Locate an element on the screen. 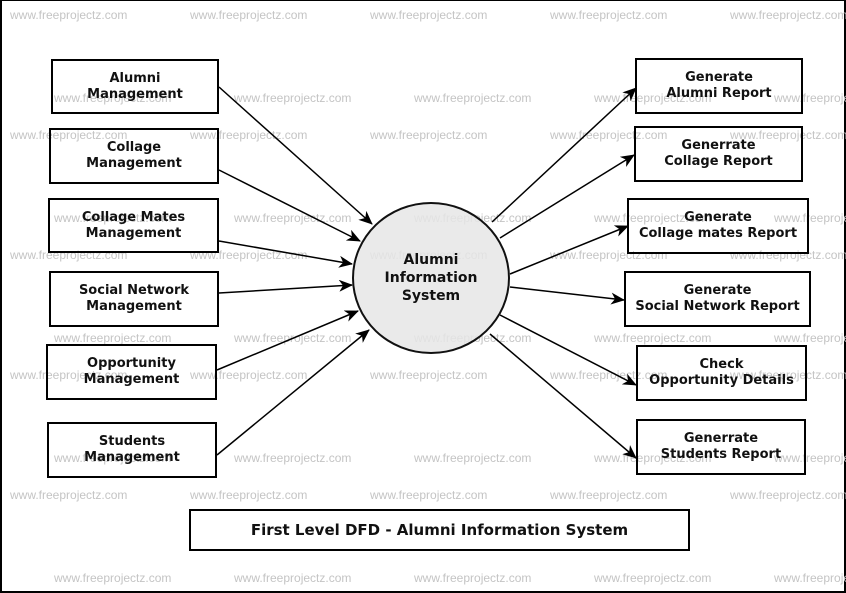 Image resolution: width=846 pixels, height=593 pixels. entity-students-management: Students Management is located at coordinates (132, 450).